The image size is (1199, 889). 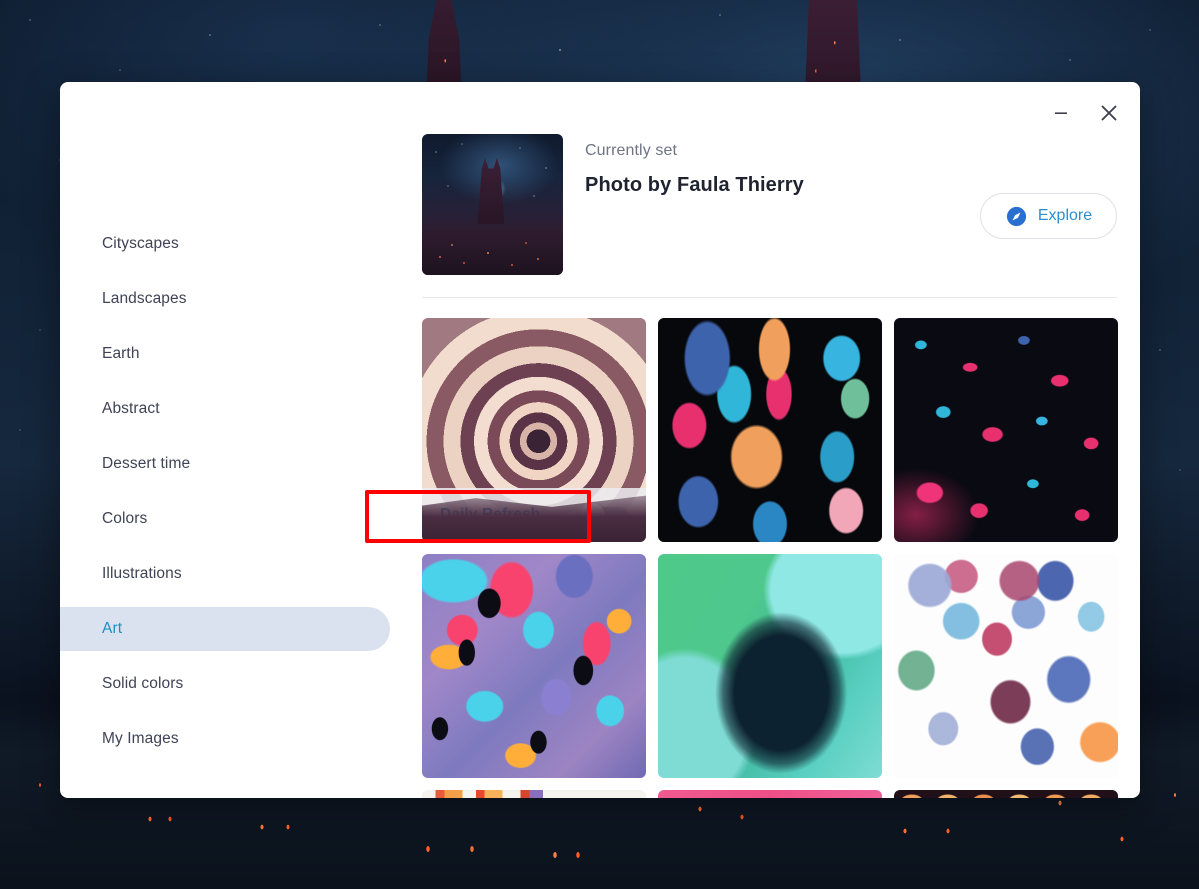 I want to click on section-divider, so click(x=769, y=297).